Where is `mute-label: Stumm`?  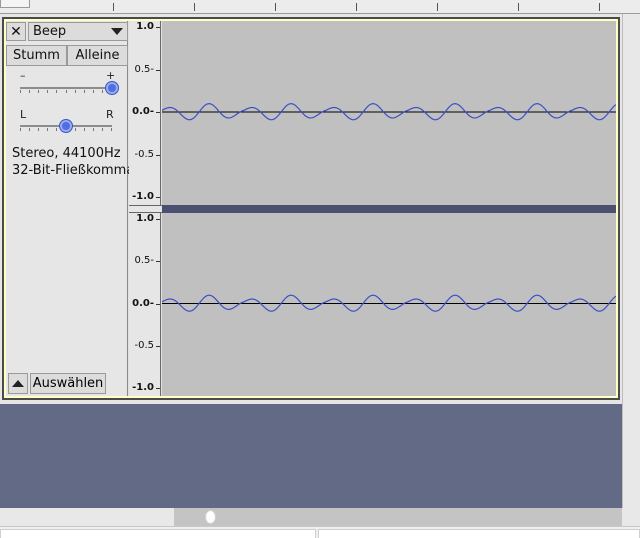
mute-label: Stumm is located at coordinates (36, 55).